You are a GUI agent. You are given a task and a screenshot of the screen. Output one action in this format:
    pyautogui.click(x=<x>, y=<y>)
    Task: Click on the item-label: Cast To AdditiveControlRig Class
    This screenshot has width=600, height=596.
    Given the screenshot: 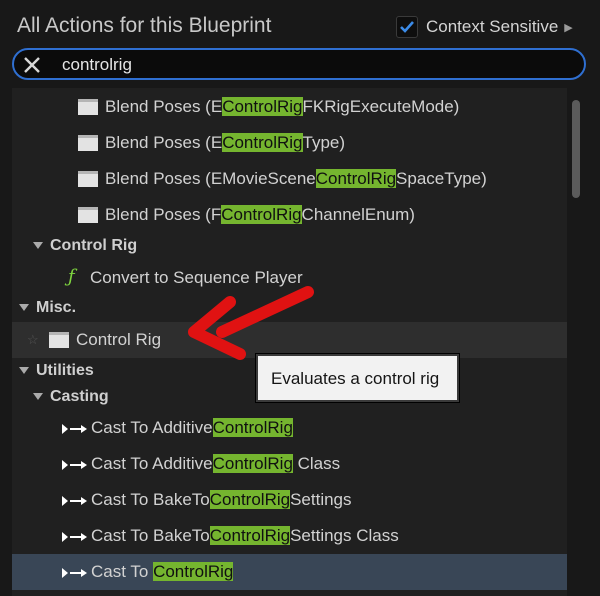 What is the action you would take?
    pyautogui.click(x=216, y=463)
    